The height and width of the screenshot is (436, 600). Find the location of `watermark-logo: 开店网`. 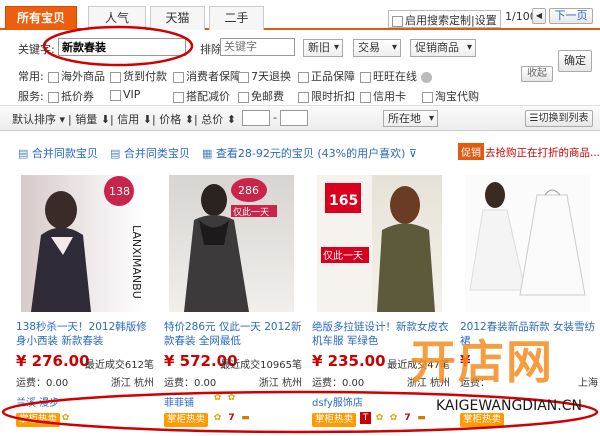

watermark-logo: 开店网 is located at coordinates (482, 362).